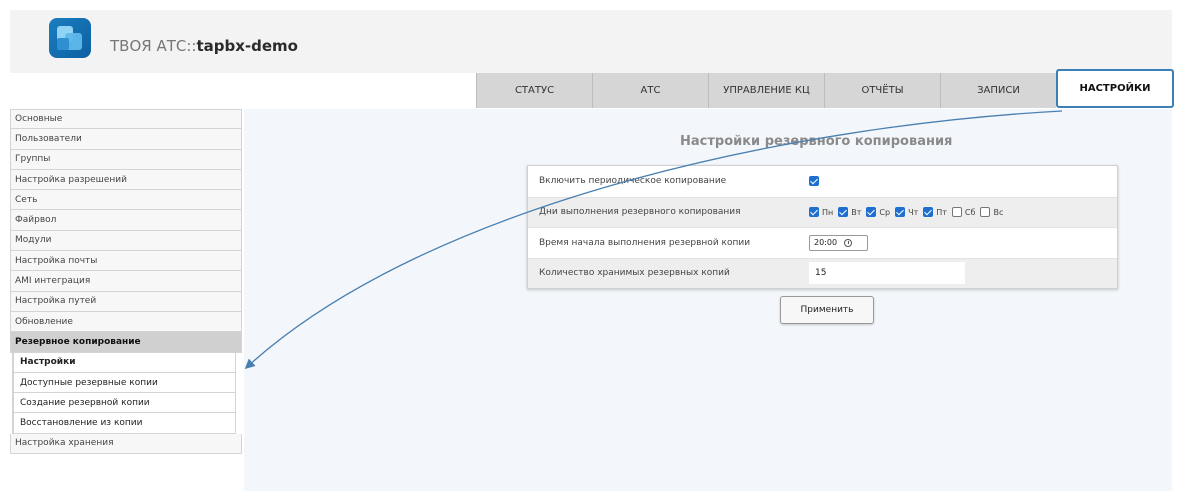 The width and height of the screenshot is (1177, 491). I want to click on submenu-item-create-backup: Создание резервной копии, so click(124, 403).